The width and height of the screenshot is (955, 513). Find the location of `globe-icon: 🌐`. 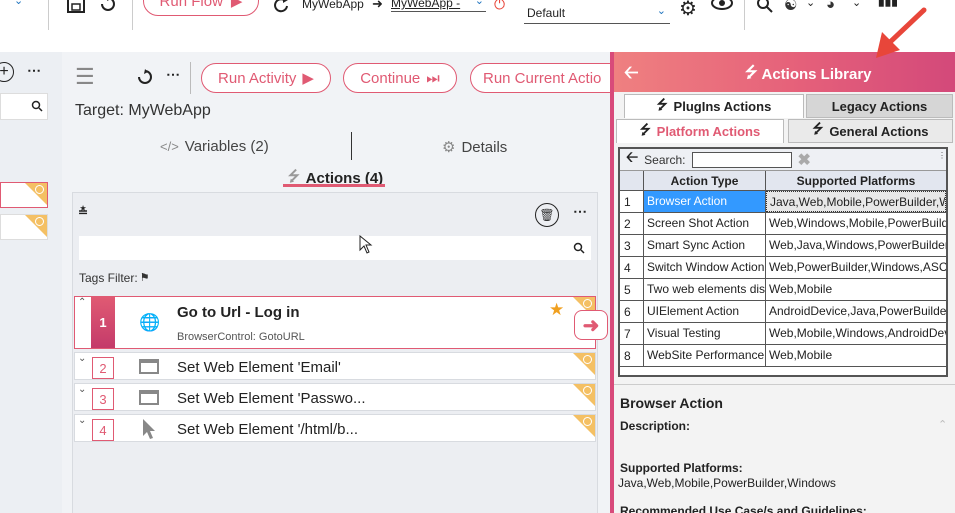

globe-icon: 🌐 is located at coordinates (150, 322).